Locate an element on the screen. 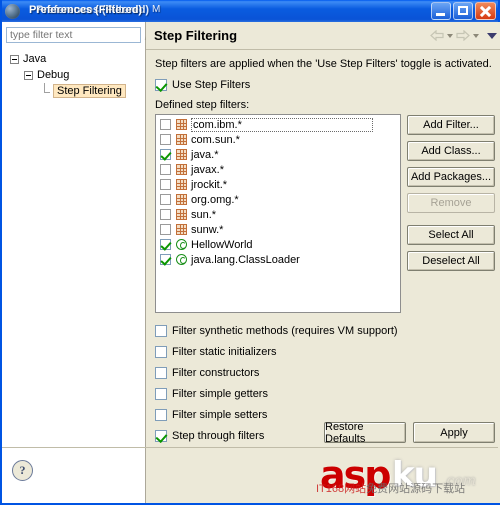  filter-box is located at coordinates (75, 35).